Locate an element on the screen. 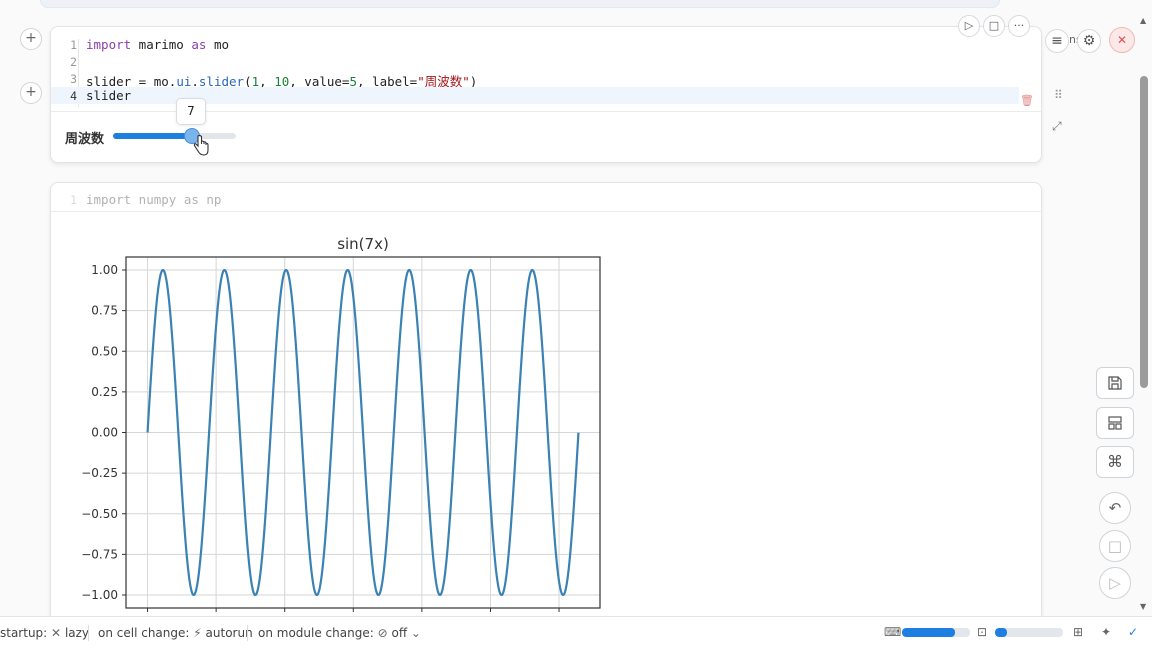 The image size is (1152, 648). add-cell-below-button: + is located at coordinates (31, 93).